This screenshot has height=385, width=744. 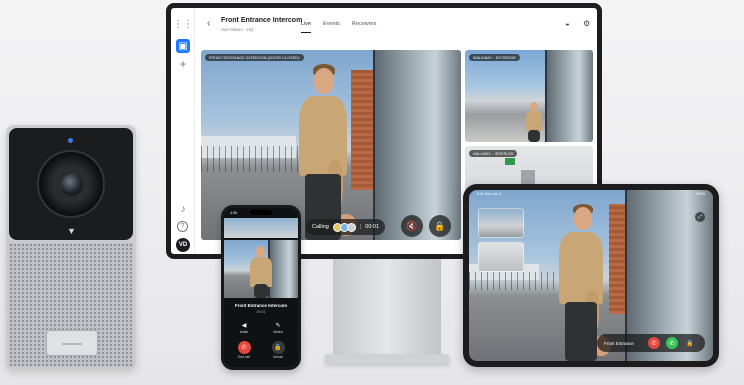 I want to click on audio-button: ◀ Audio, so click(x=244, y=328).